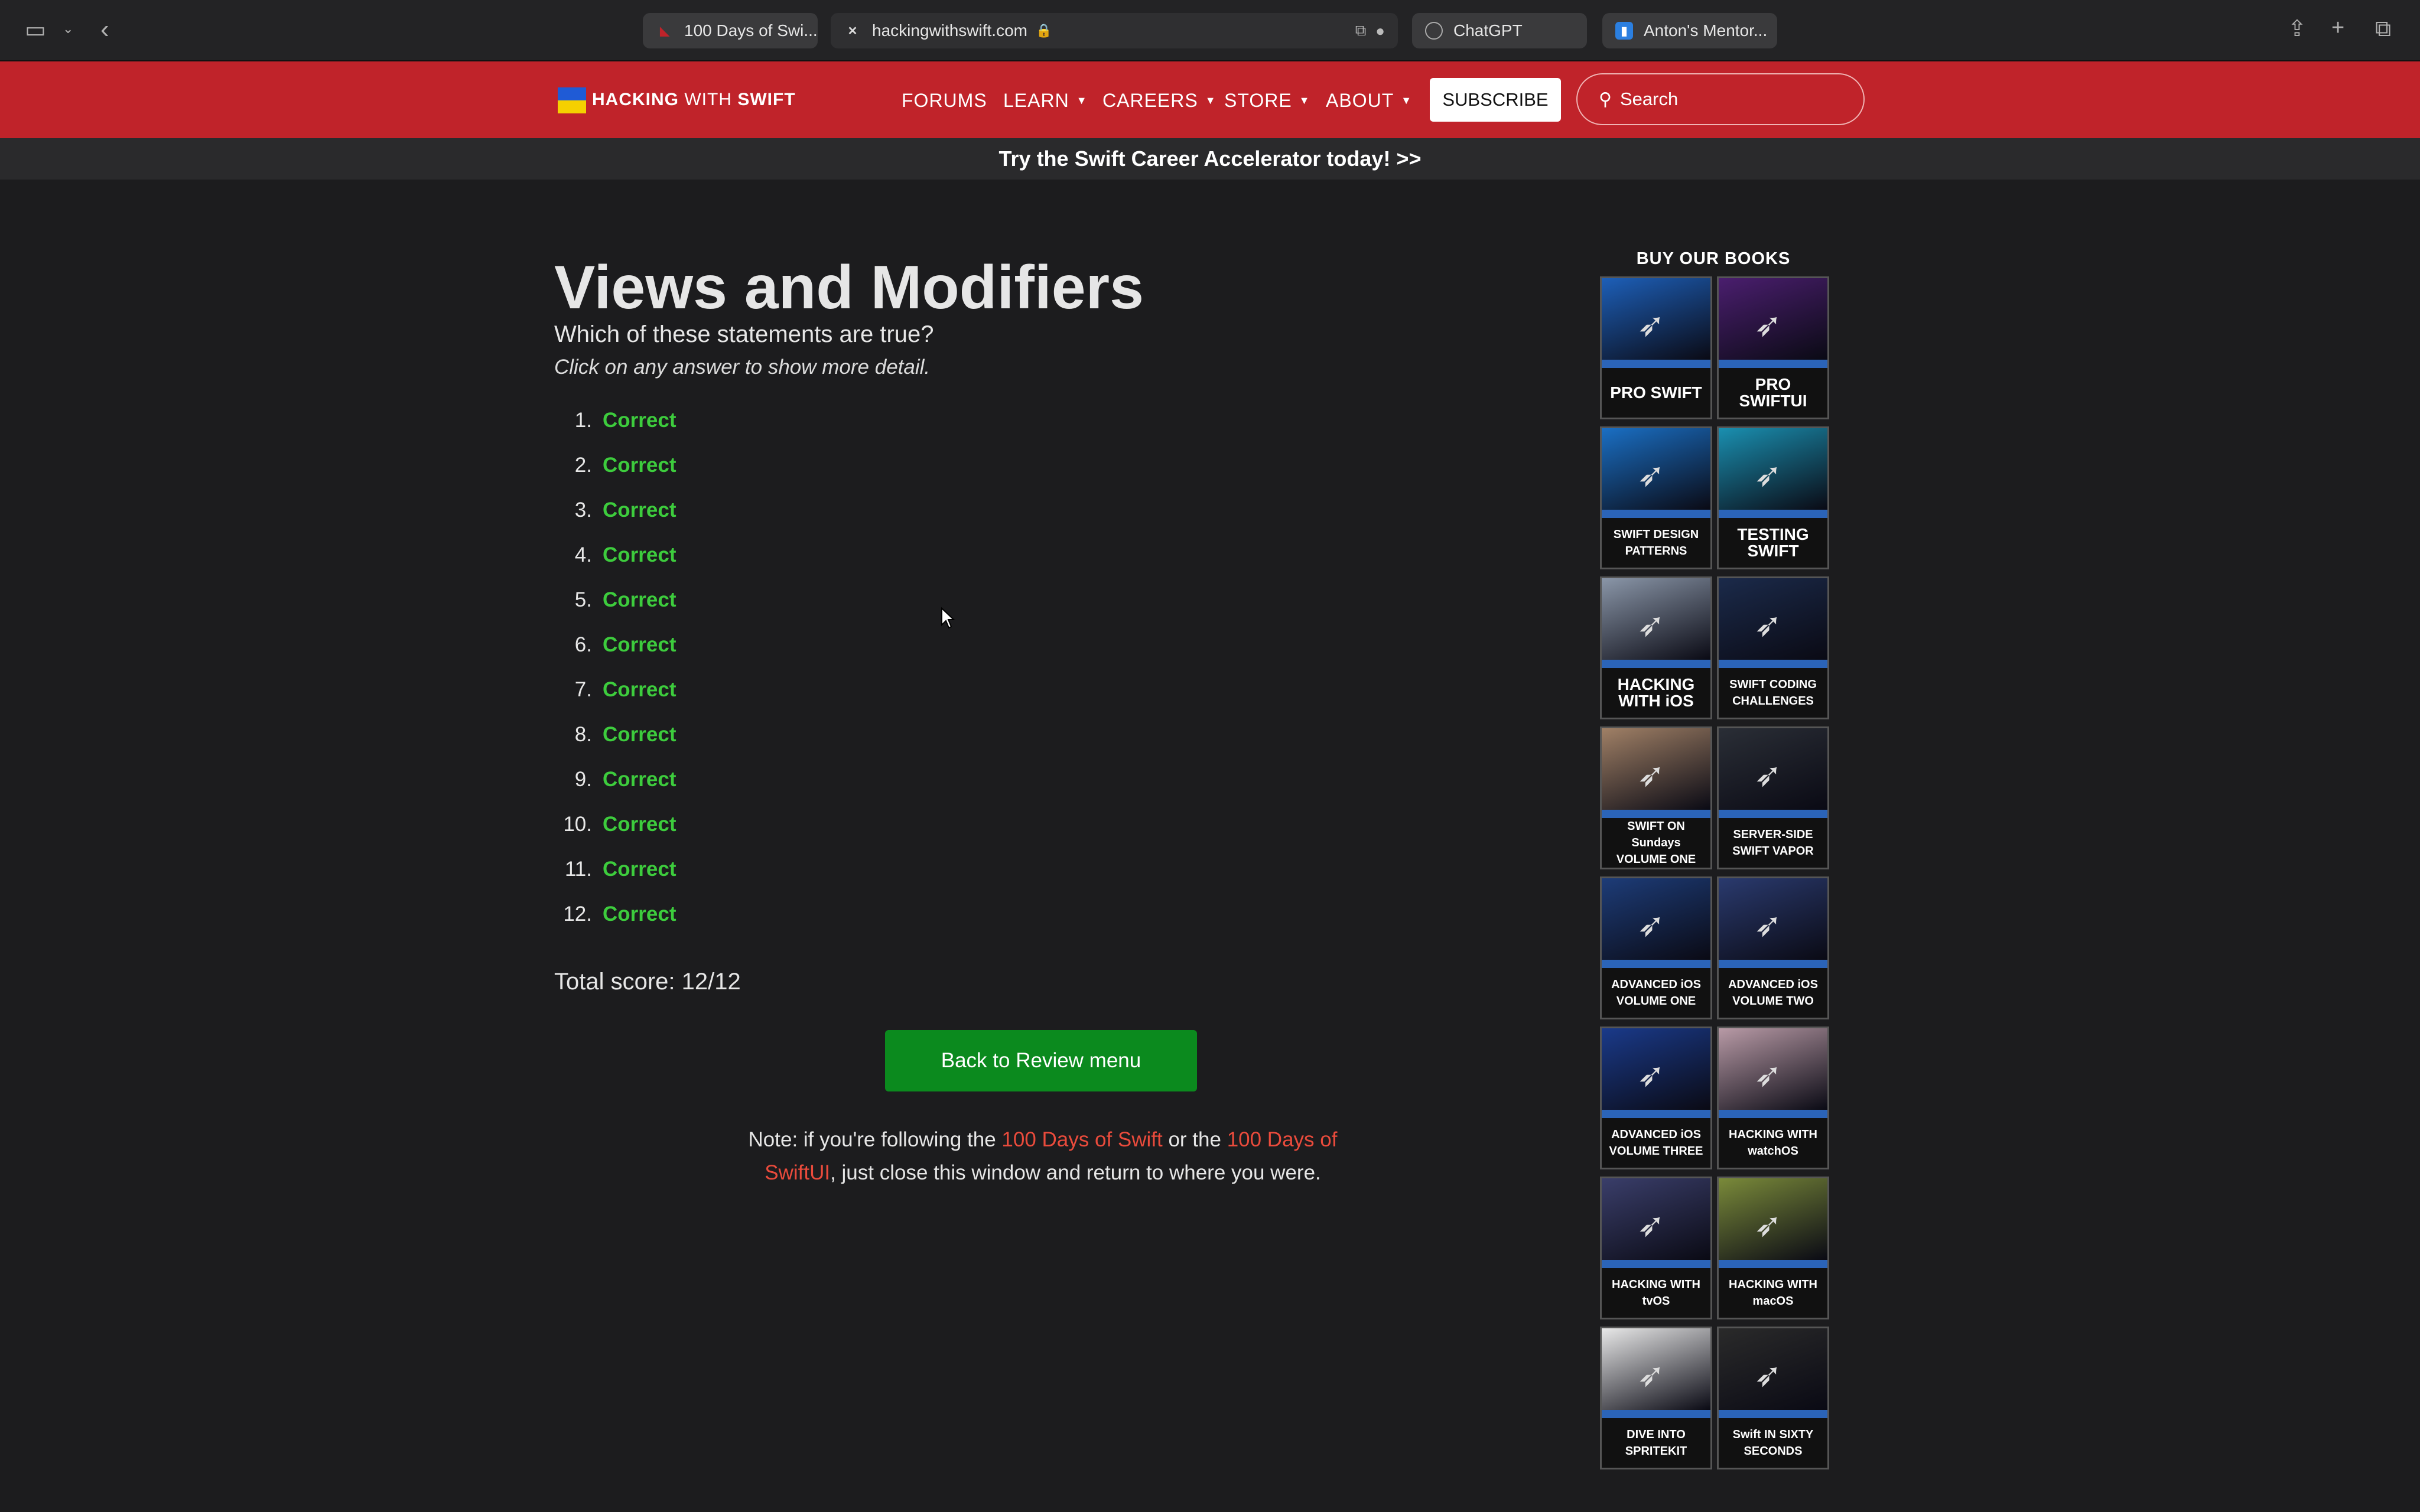  Describe the element at coordinates (577, 914) in the screenshot. I see `answer-number: 12.` at that location.